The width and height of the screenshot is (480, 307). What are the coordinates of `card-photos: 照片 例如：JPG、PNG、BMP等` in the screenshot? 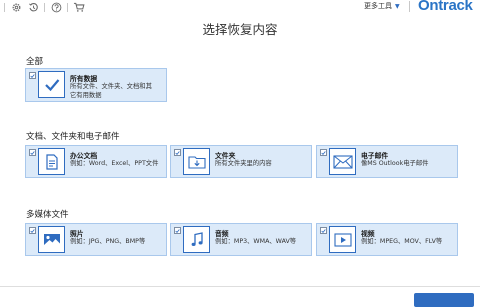 It's located at (96, 239).